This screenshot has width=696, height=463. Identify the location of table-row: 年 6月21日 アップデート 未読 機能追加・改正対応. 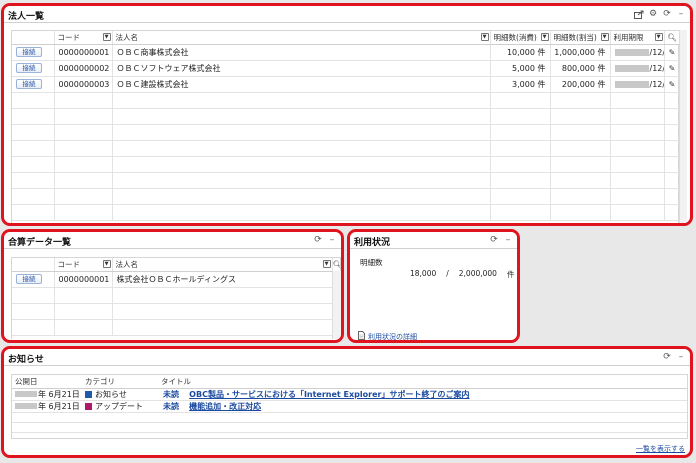
(349, 406).